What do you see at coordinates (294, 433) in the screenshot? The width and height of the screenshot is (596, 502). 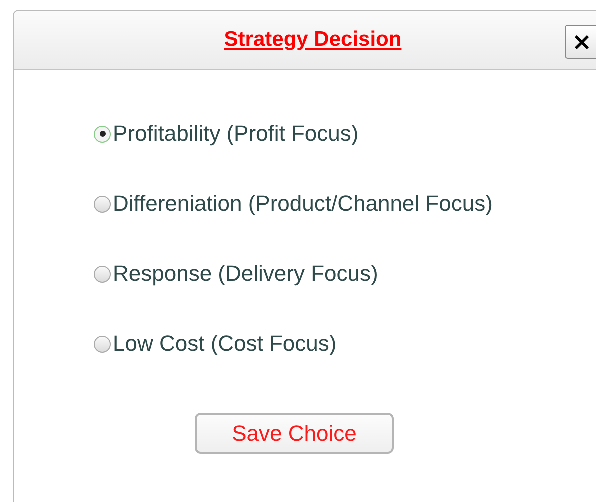 I see `save-button: Save Choice` at bounding box center [294, 433].